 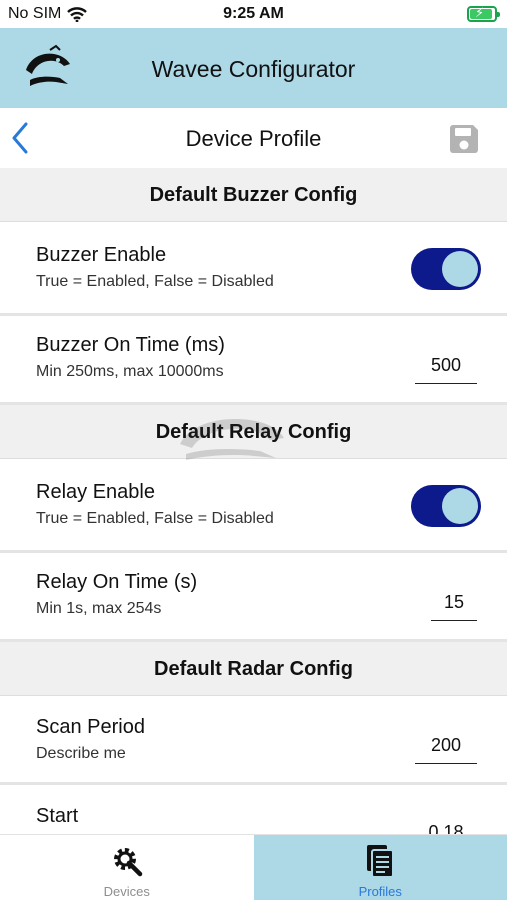 What do you see at coordinates (446, 824) in the screenshot?
I see `start-input` at bounding box center [446, 824].